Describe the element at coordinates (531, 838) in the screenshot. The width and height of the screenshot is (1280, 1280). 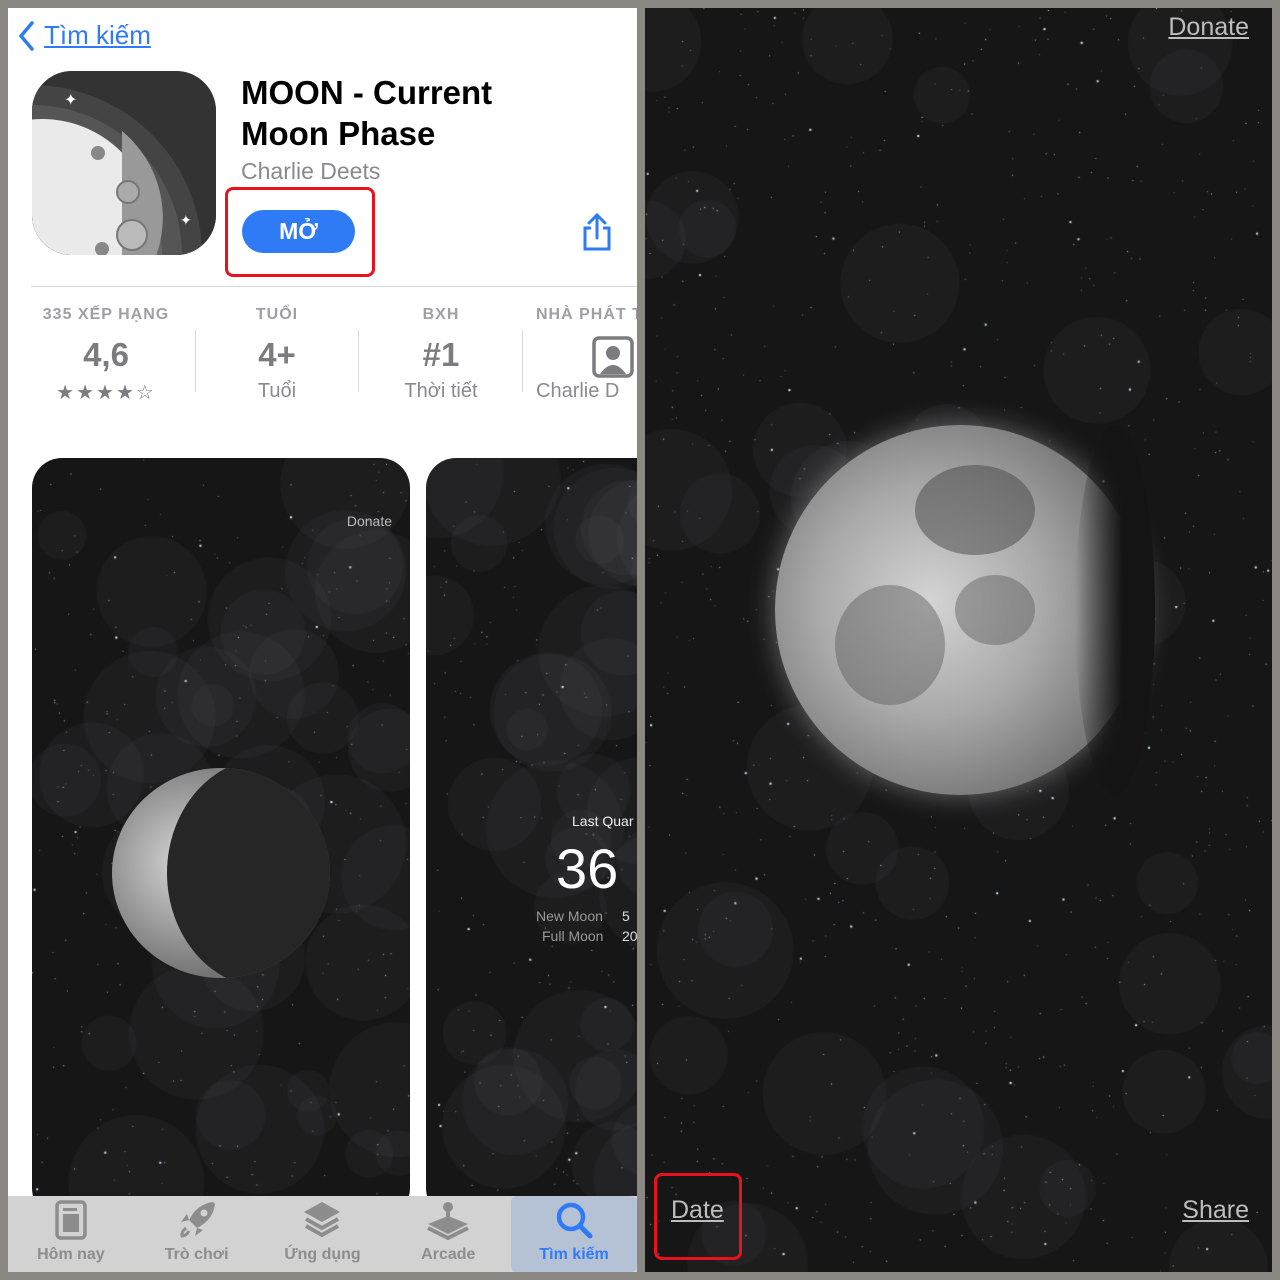
I see `screenshot-2: Last Quar 36 New Moon 5 Full Moon 20` at that location.